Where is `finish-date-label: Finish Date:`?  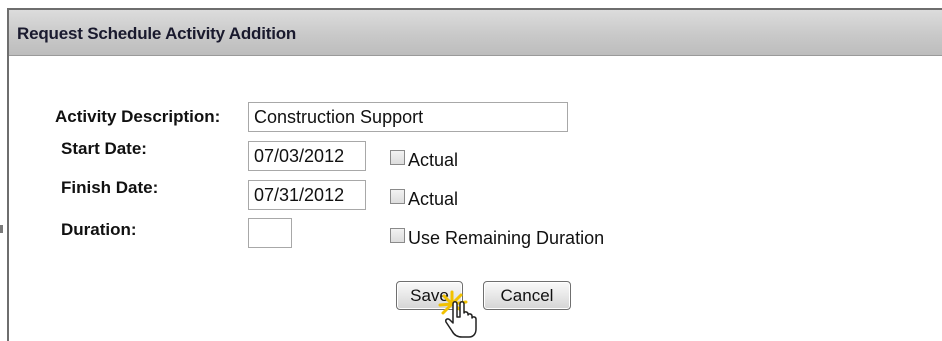 finish-date-label: Finish Date: is located at coordinates (110, 187).